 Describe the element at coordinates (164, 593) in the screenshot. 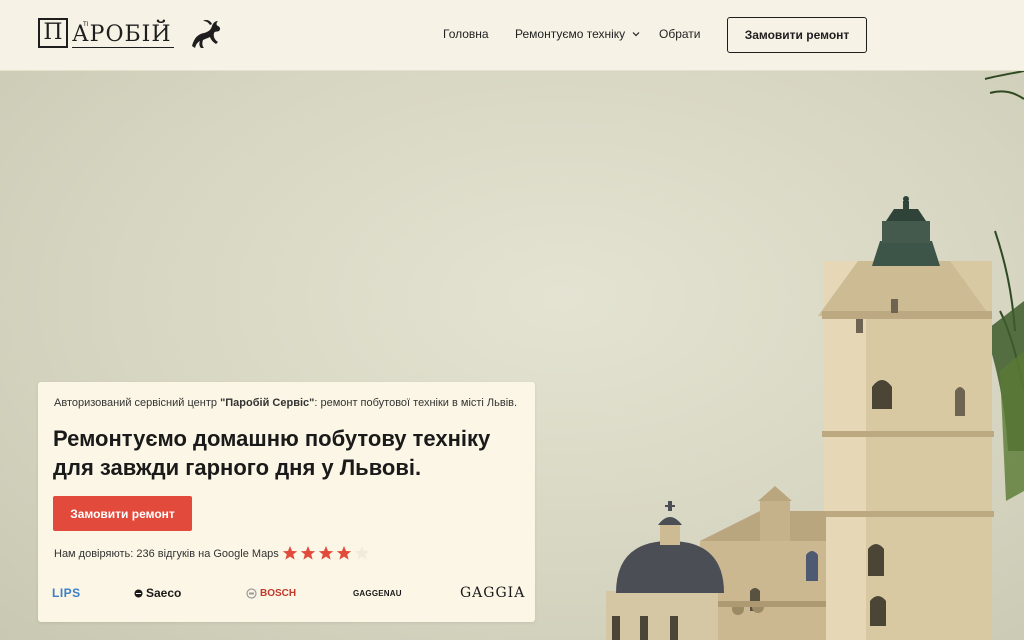

I see `brand-saeco-label: Saeco` at that location.